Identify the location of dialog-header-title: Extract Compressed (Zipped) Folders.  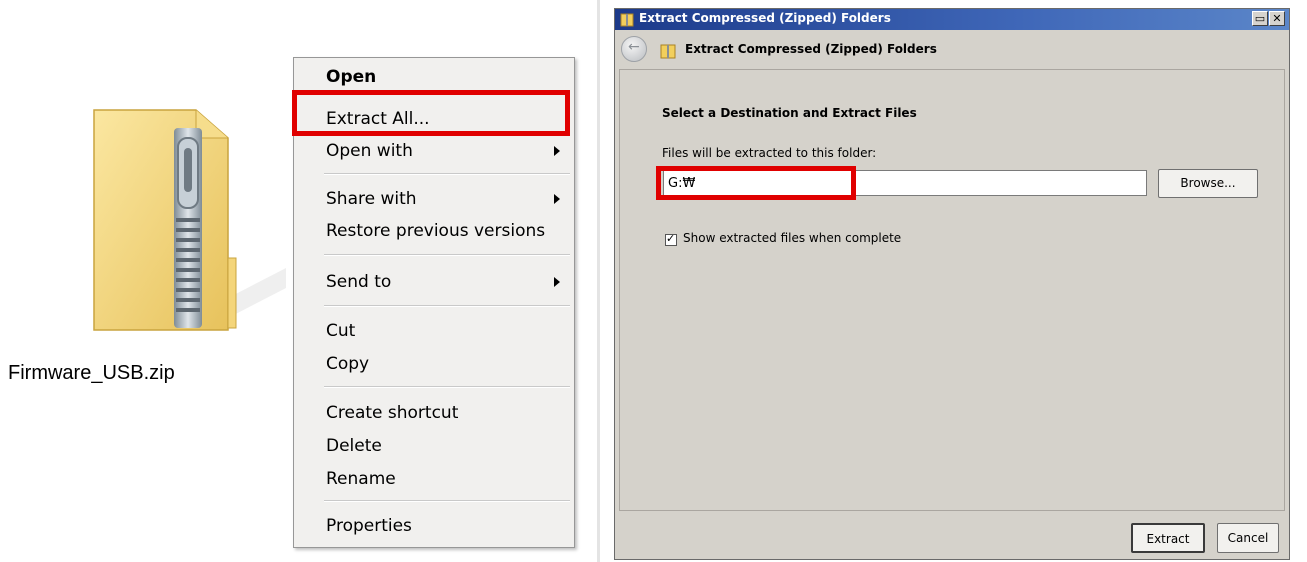
(811, 49).